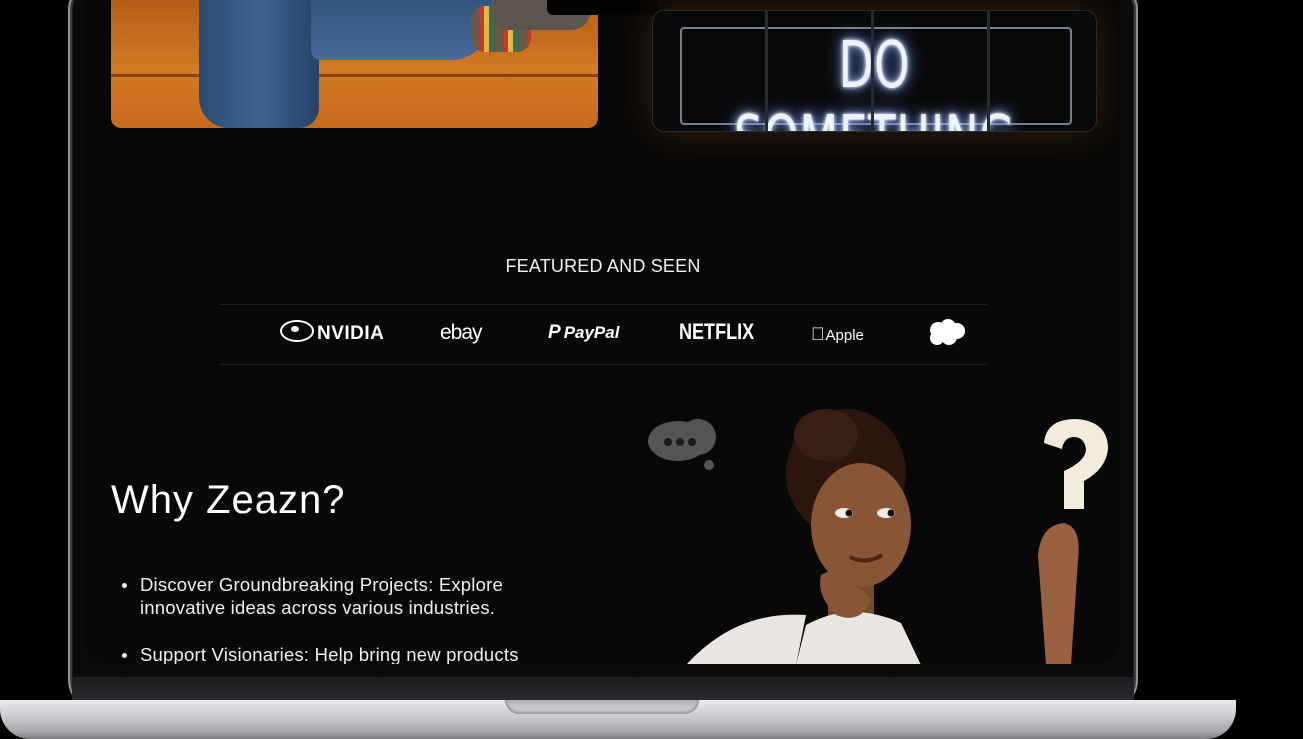  Describe the element at coordinates (603, 266) in the screenshot. I see `featured-title: FEATURED AND SEEN` at that location.